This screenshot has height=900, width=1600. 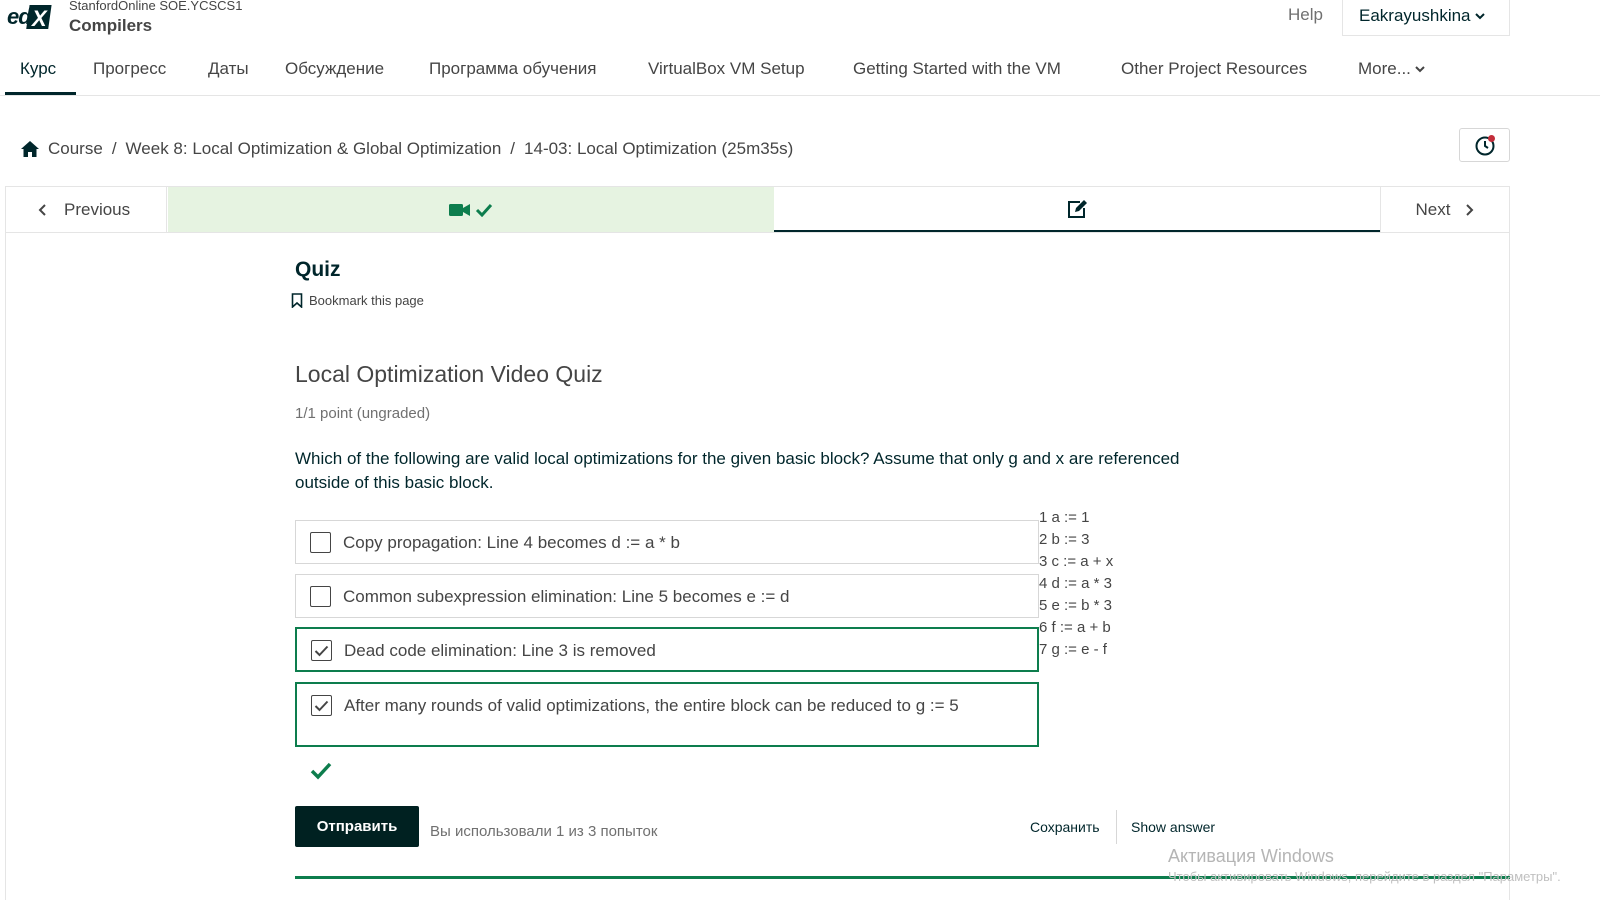 I want to click on code-line: 3 c := a + x, so click(x=1076, y=561).